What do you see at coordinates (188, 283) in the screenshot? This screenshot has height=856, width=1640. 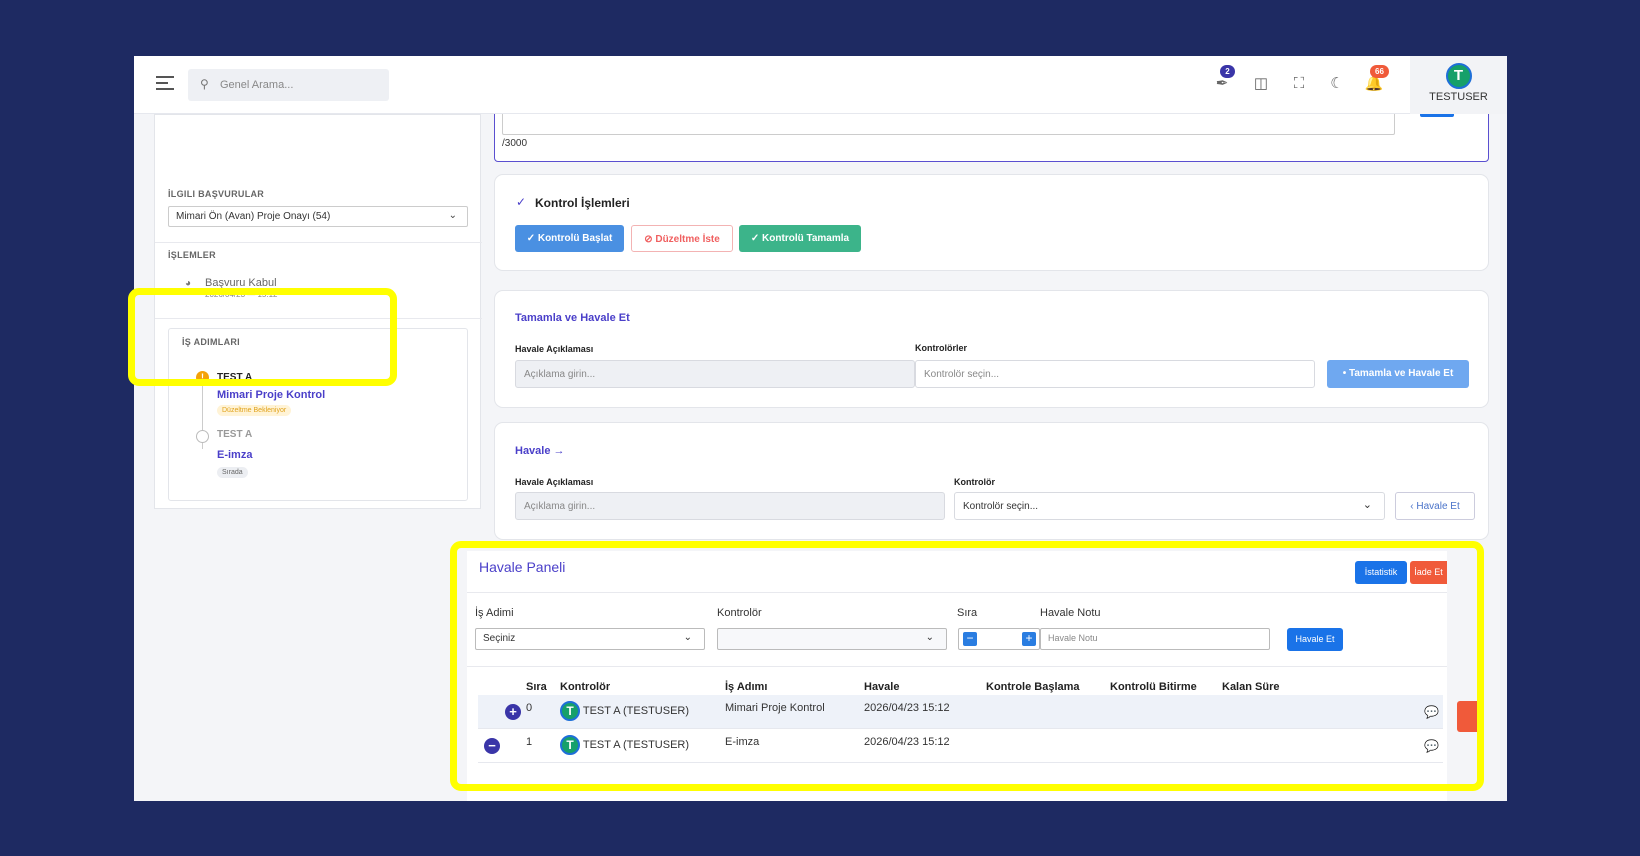 I see `gauge-icon: ◕` at bounding box center [188, 283].